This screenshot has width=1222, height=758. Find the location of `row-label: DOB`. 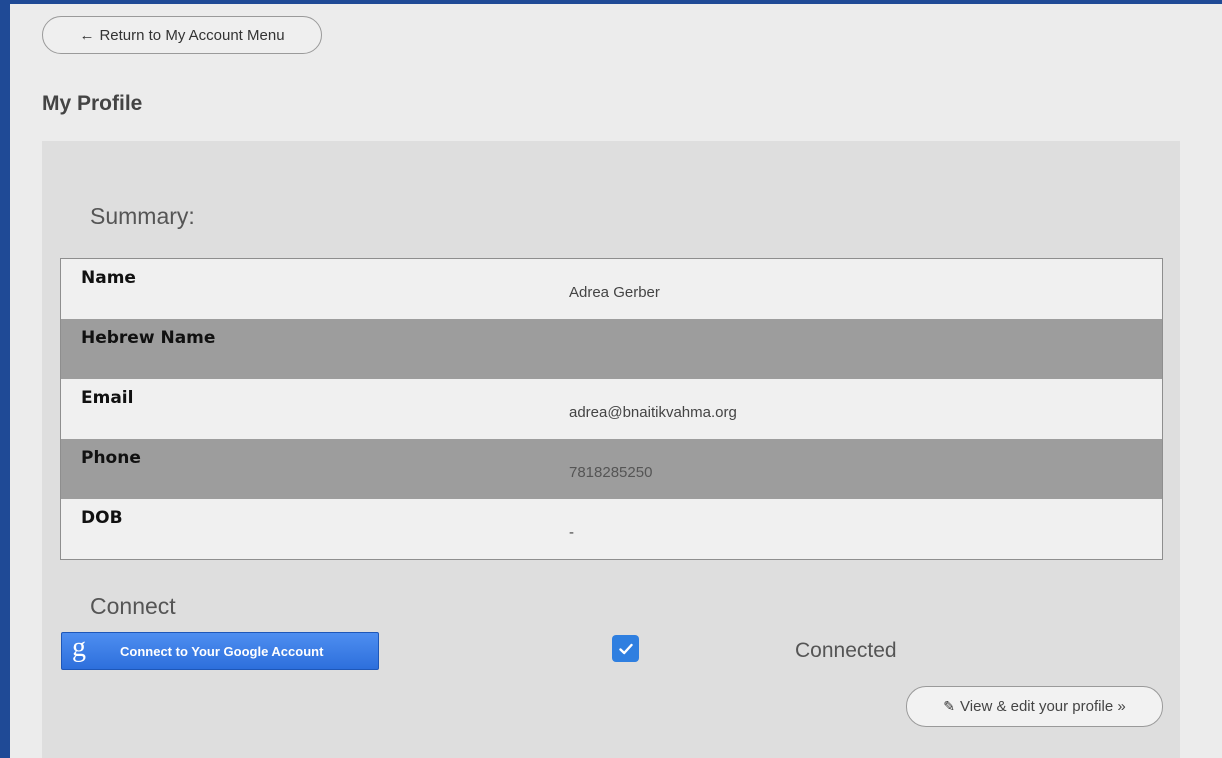

row-label: DOB is located at coordinates (102, 518).